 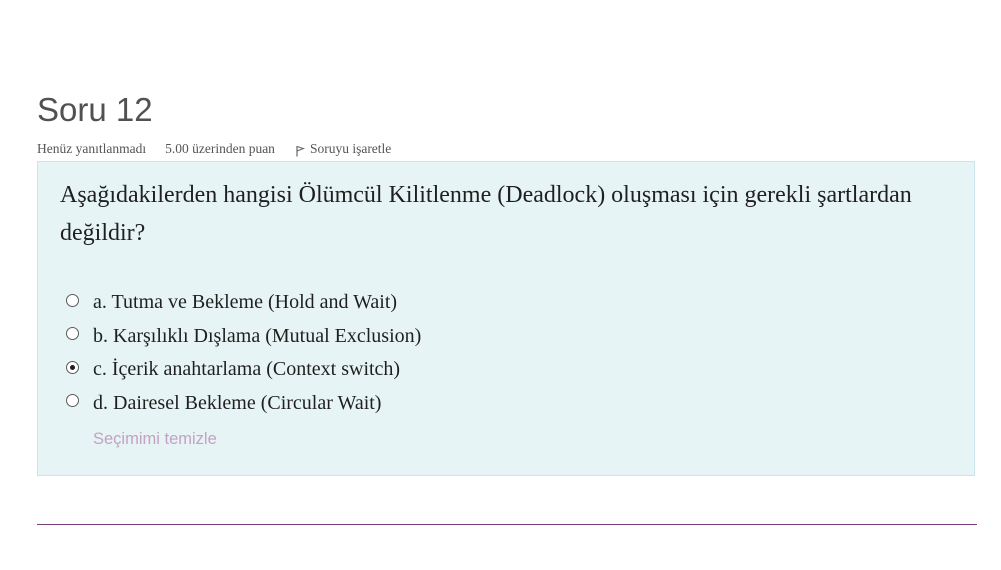 What do you see at coordinates (300, 150) in the screenshot?
I see `flag-icon` at bounding box center [300, 150].